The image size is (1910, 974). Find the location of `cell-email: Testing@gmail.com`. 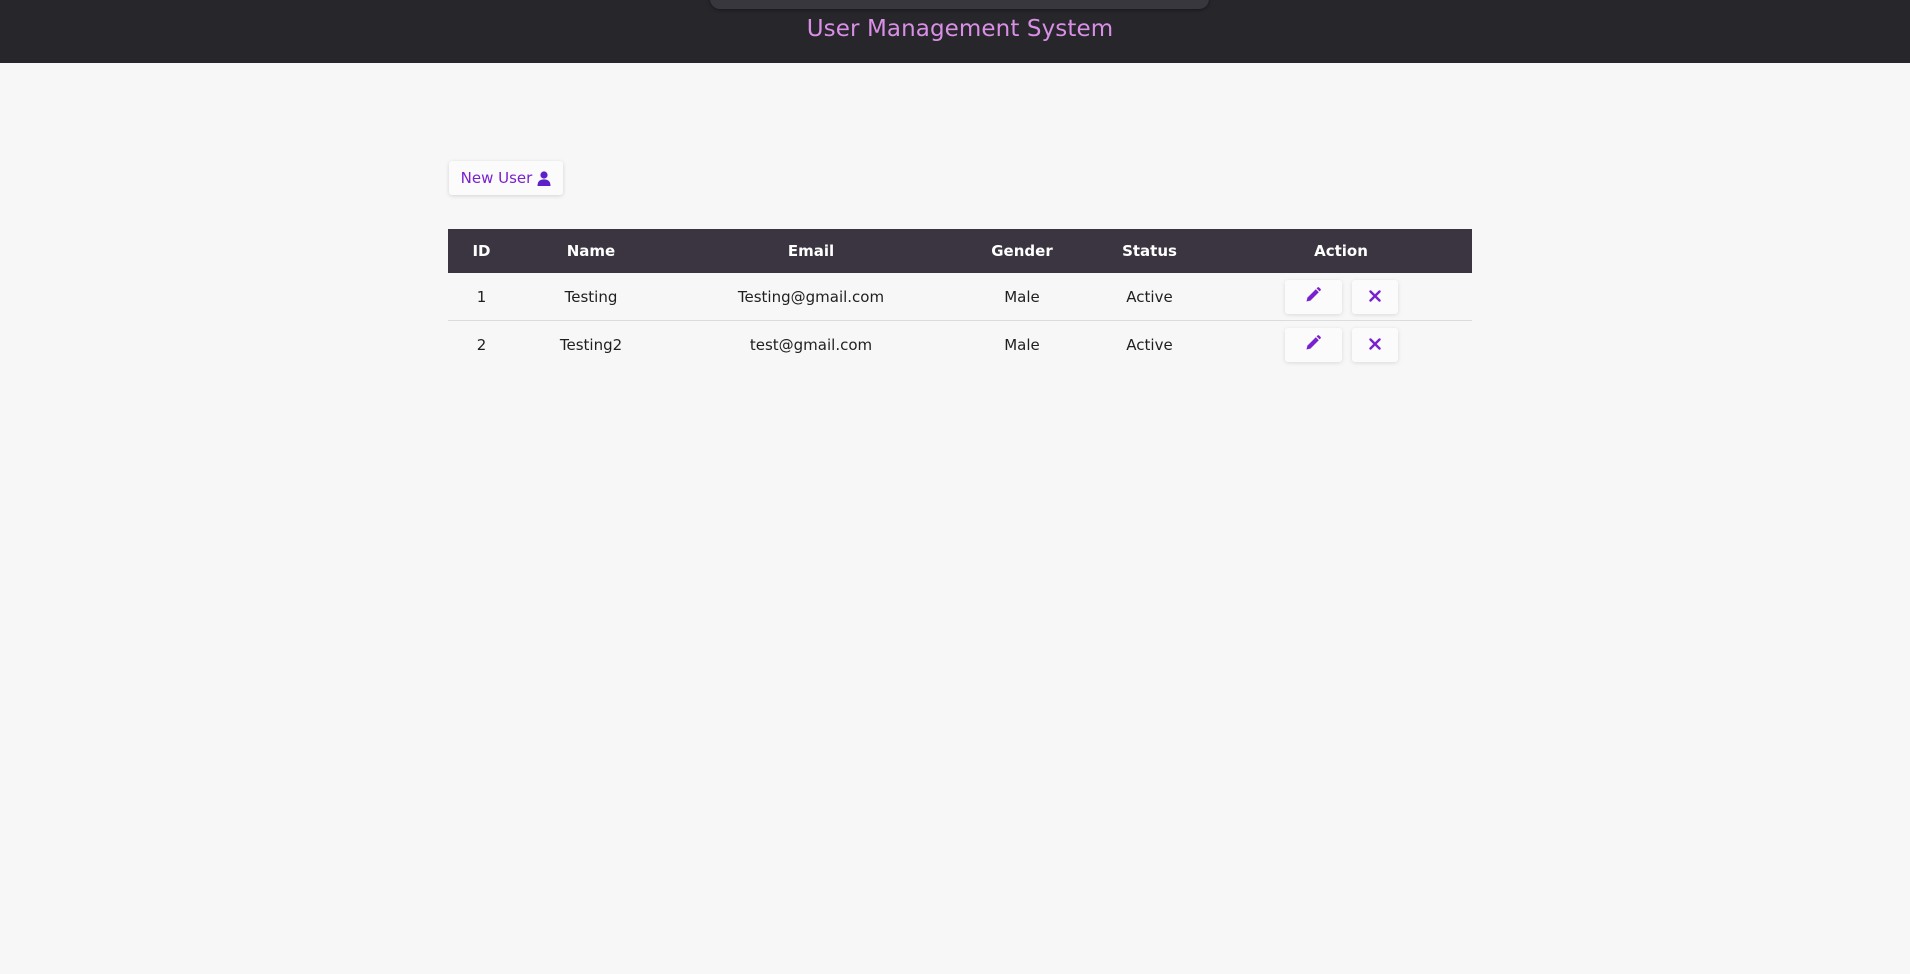

cell-email: Testing@gmail.com is located at coordinates (811, 297).